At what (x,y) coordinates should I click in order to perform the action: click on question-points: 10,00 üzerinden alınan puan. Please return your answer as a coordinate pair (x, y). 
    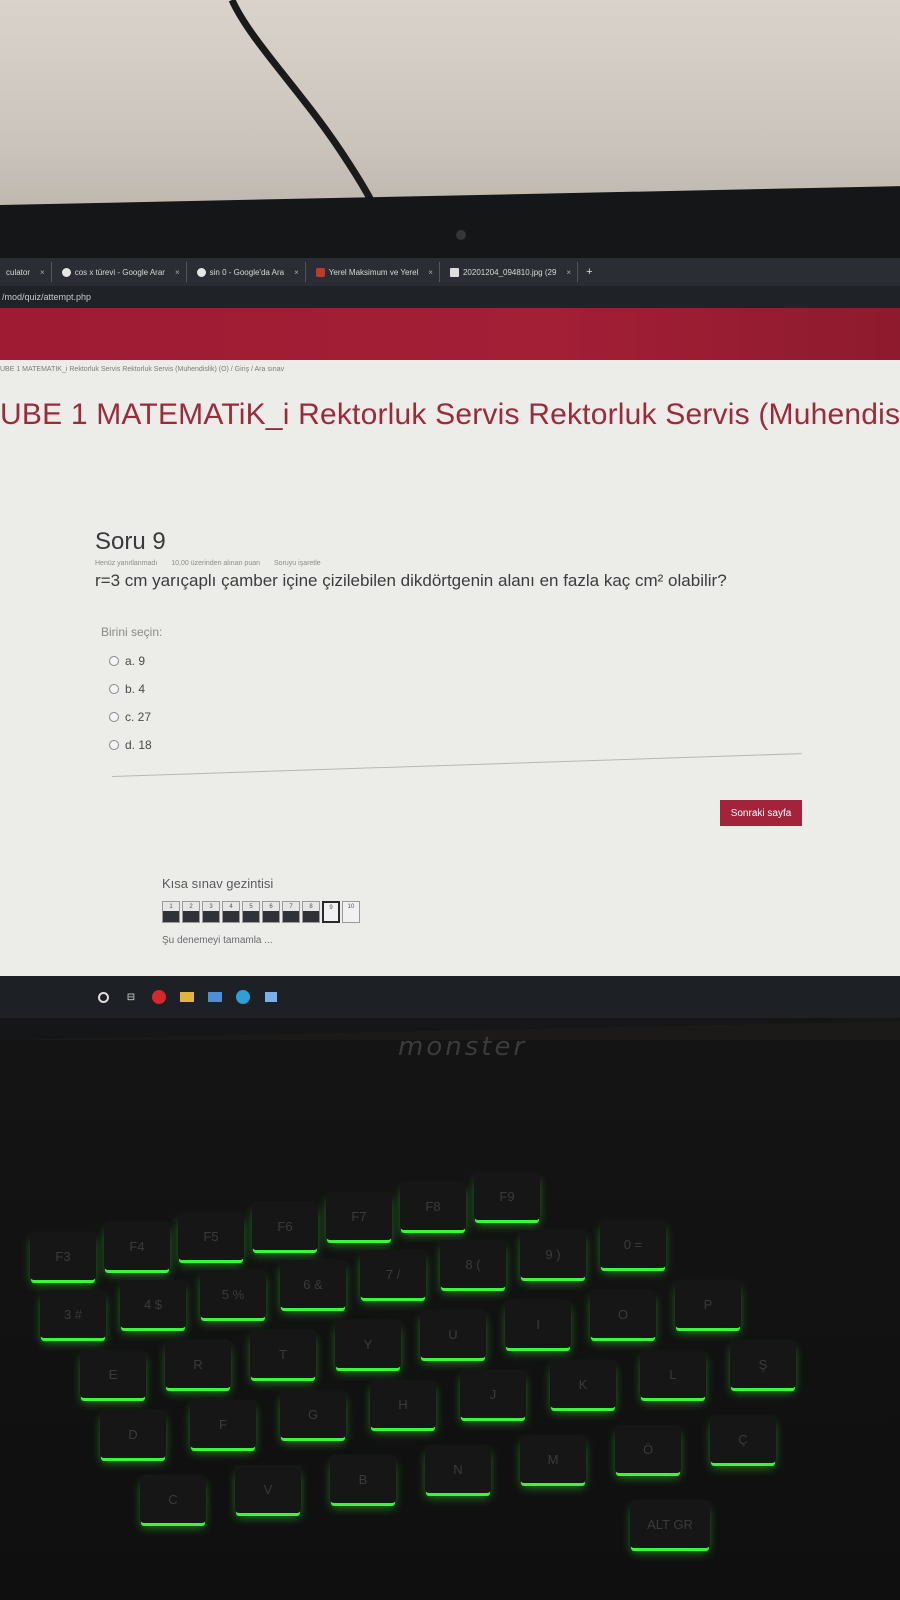
    Looking at the image, I should click on (216, 563).